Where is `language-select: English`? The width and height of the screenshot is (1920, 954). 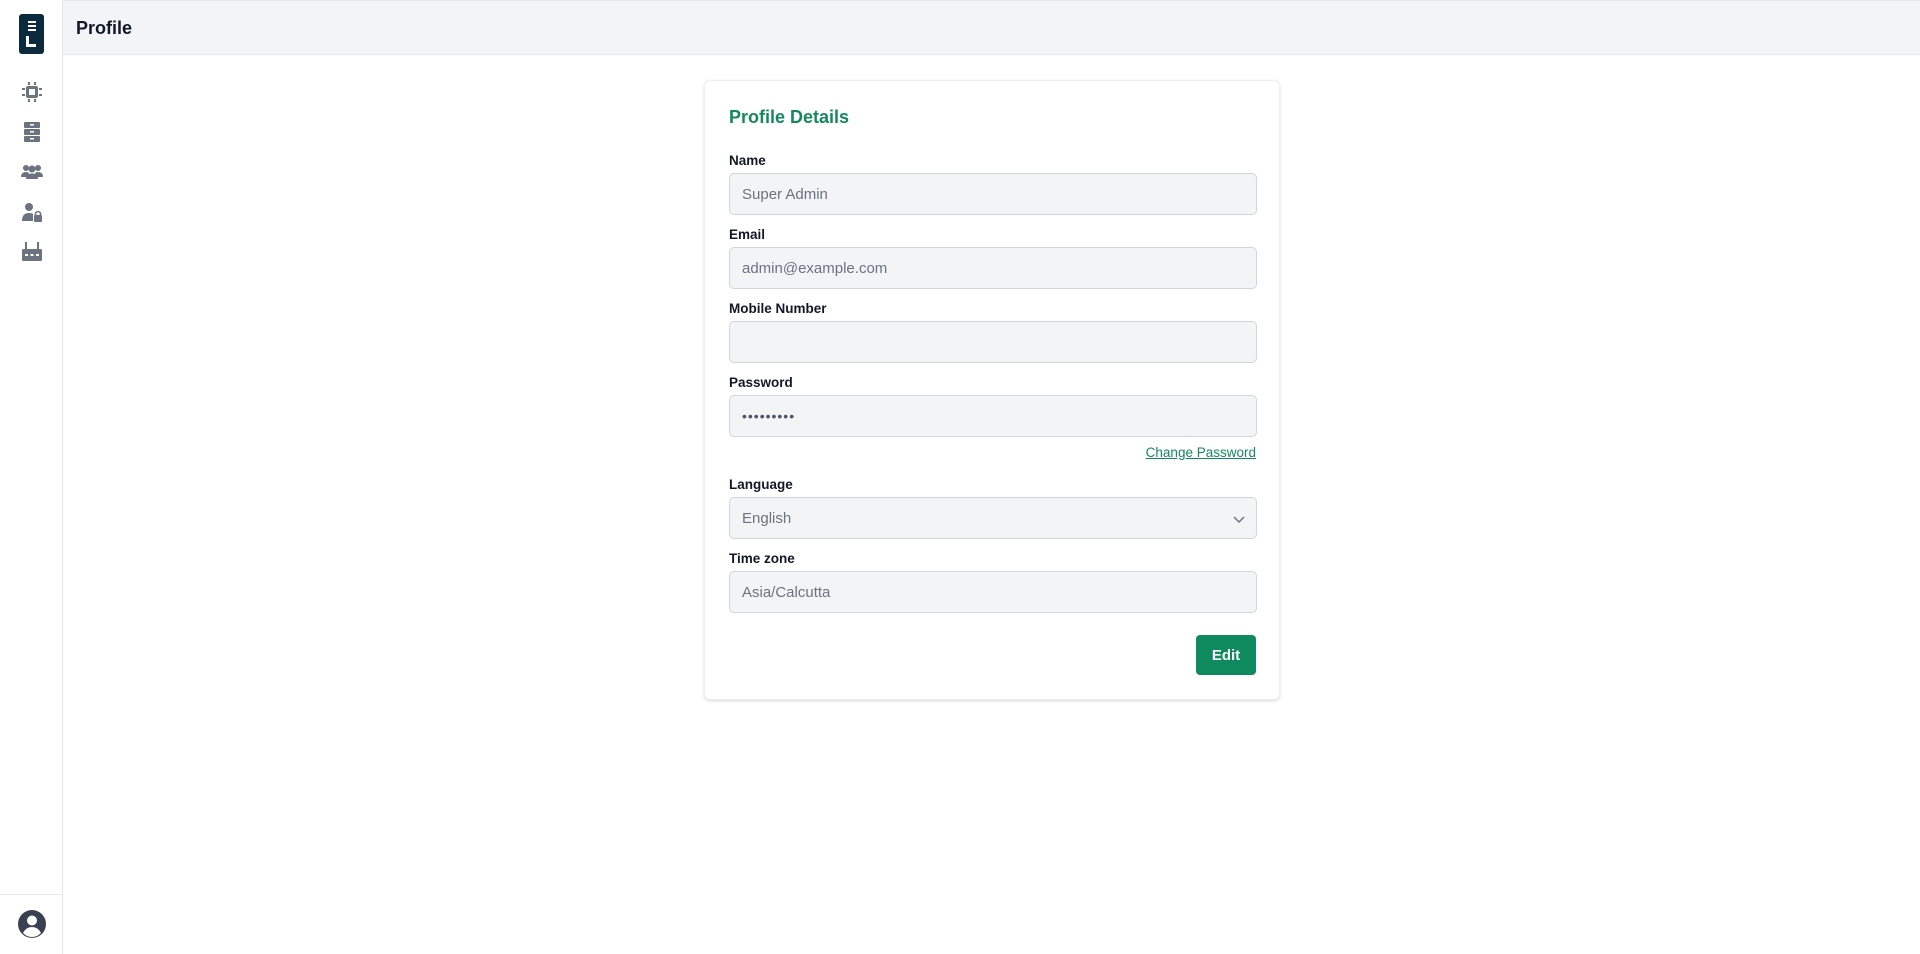
language-select: English is located at coordinates (993, 518).